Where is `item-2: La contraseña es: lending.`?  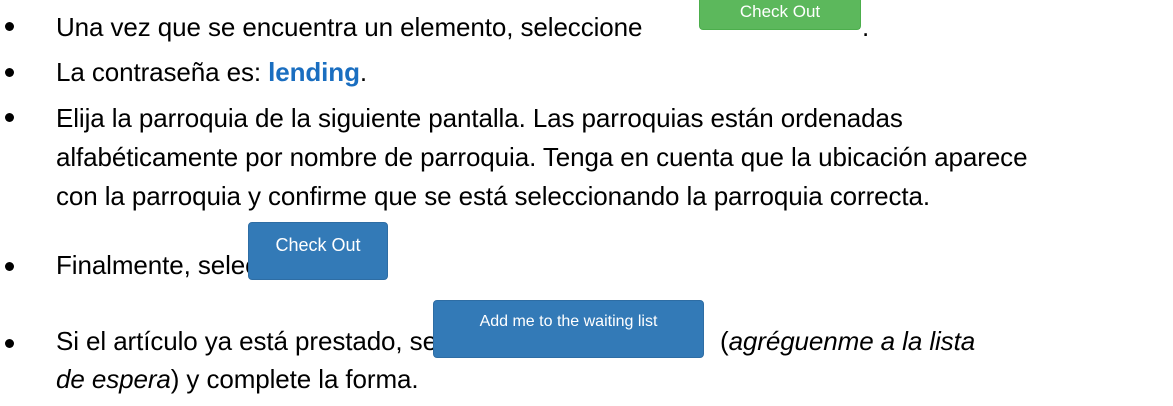
item-2: La contraseña es: lending. is located at coordinates (211, 72).